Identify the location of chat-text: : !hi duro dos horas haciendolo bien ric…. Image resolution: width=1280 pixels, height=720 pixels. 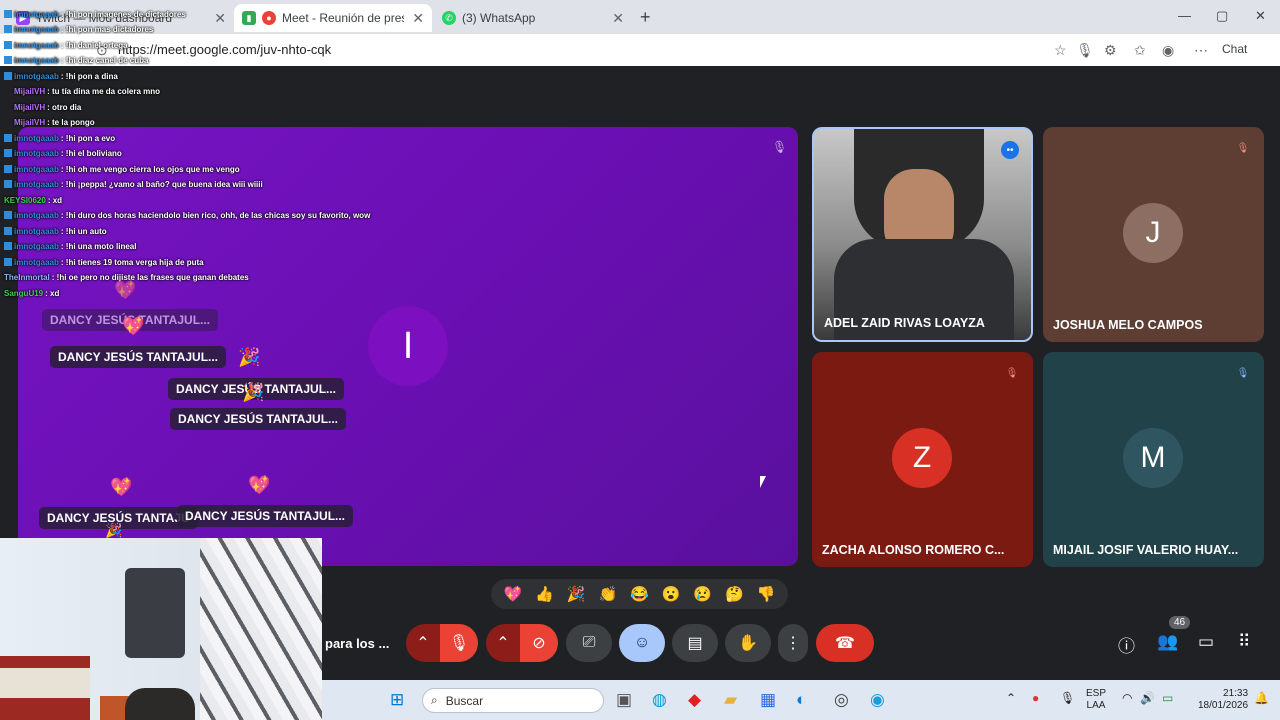
(215, 215).